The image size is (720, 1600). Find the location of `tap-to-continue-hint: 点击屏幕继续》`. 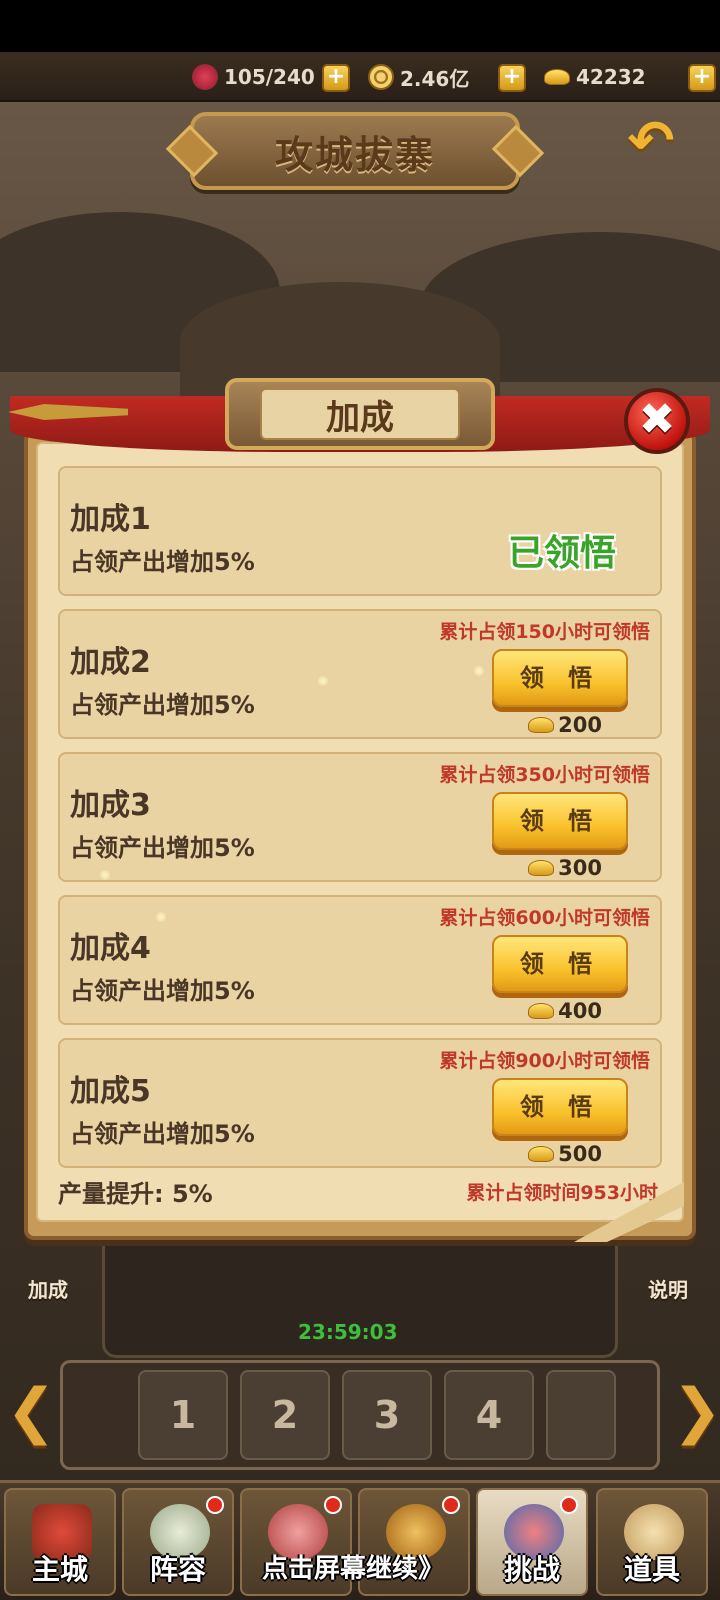

tap-to-continue-hint: 点击屏幕继续》 is located at coordinates (353, 1566).